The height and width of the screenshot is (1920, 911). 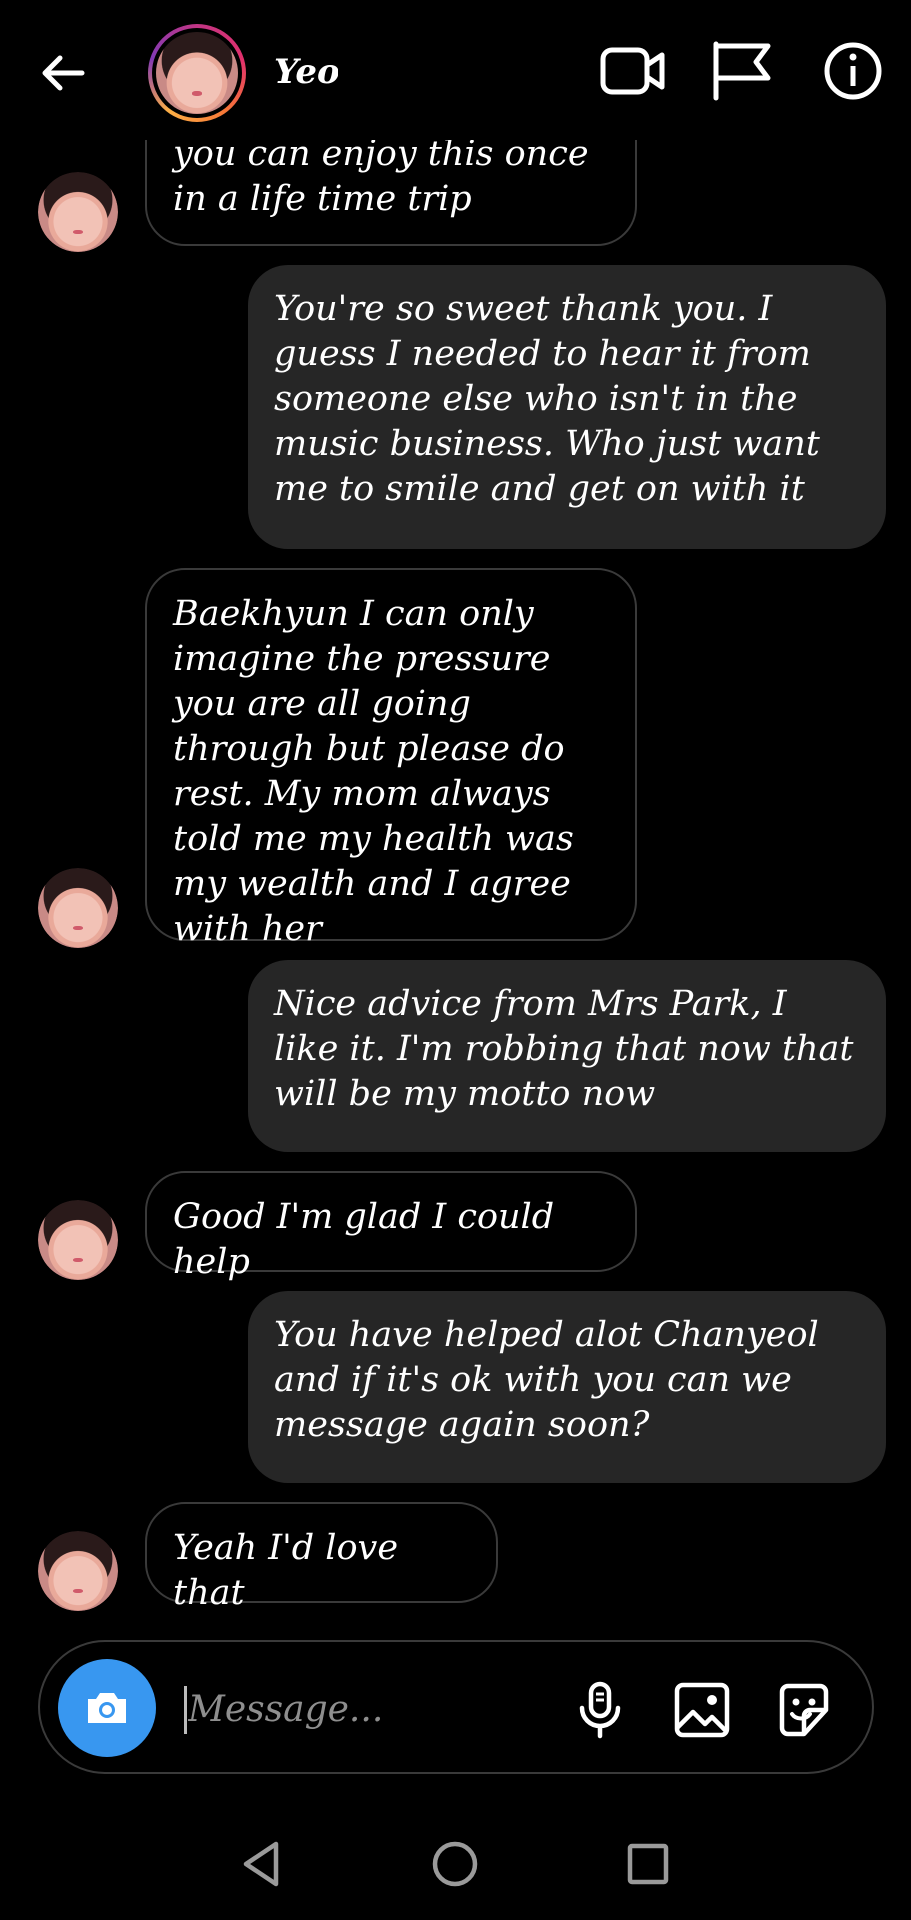 What do you see at coordinates (455, 70) in the screenshot?
I see `chat-header: Yeol` at bounding box center [455, 70].